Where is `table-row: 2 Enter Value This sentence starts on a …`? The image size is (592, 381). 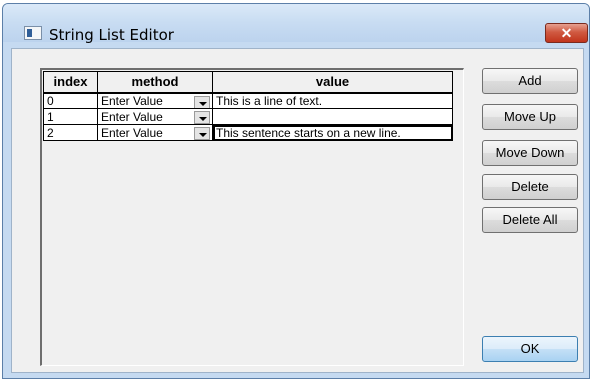
table-row: 2 Enter Value This sentence starts on a … is located at coordinates (248, 132).